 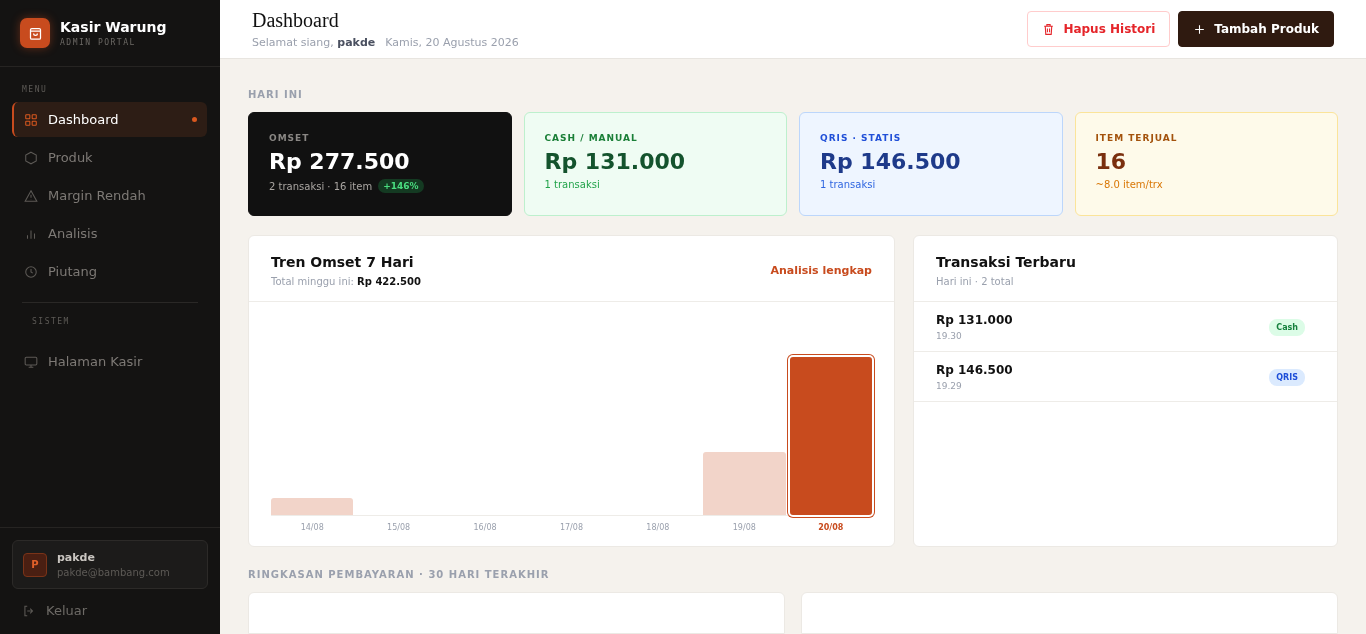 I want to click on stat-note: 2 transaksi · 16 item, so click(x=321, y=186).